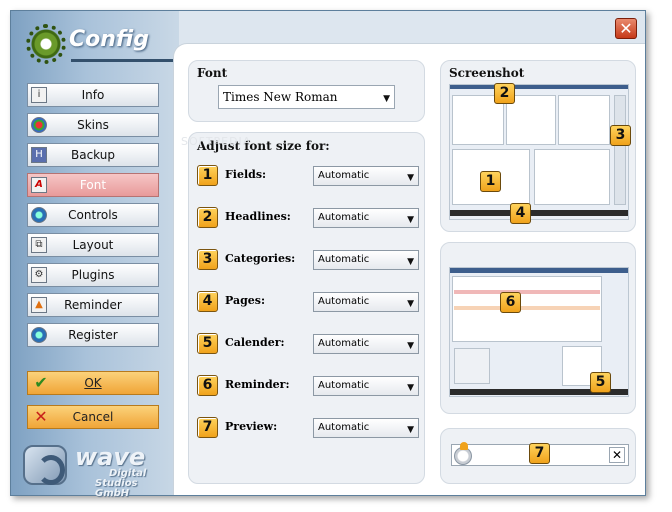  I want to click on cancel-label: Cancel, so click(93, 417).